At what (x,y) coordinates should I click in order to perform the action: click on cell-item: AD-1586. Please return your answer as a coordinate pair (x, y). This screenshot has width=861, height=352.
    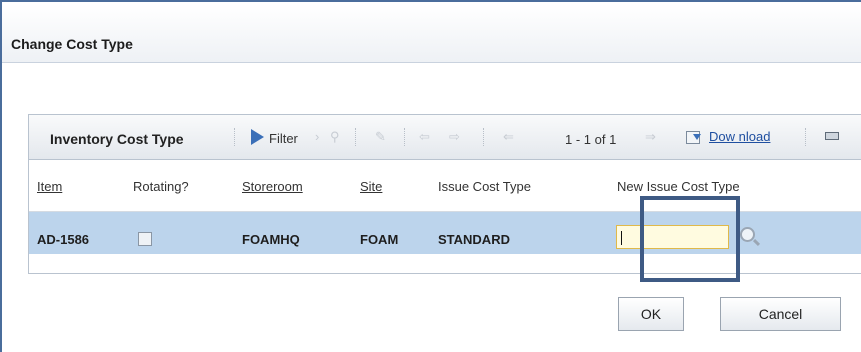
    Looking at the image, I should click on (63, 239).